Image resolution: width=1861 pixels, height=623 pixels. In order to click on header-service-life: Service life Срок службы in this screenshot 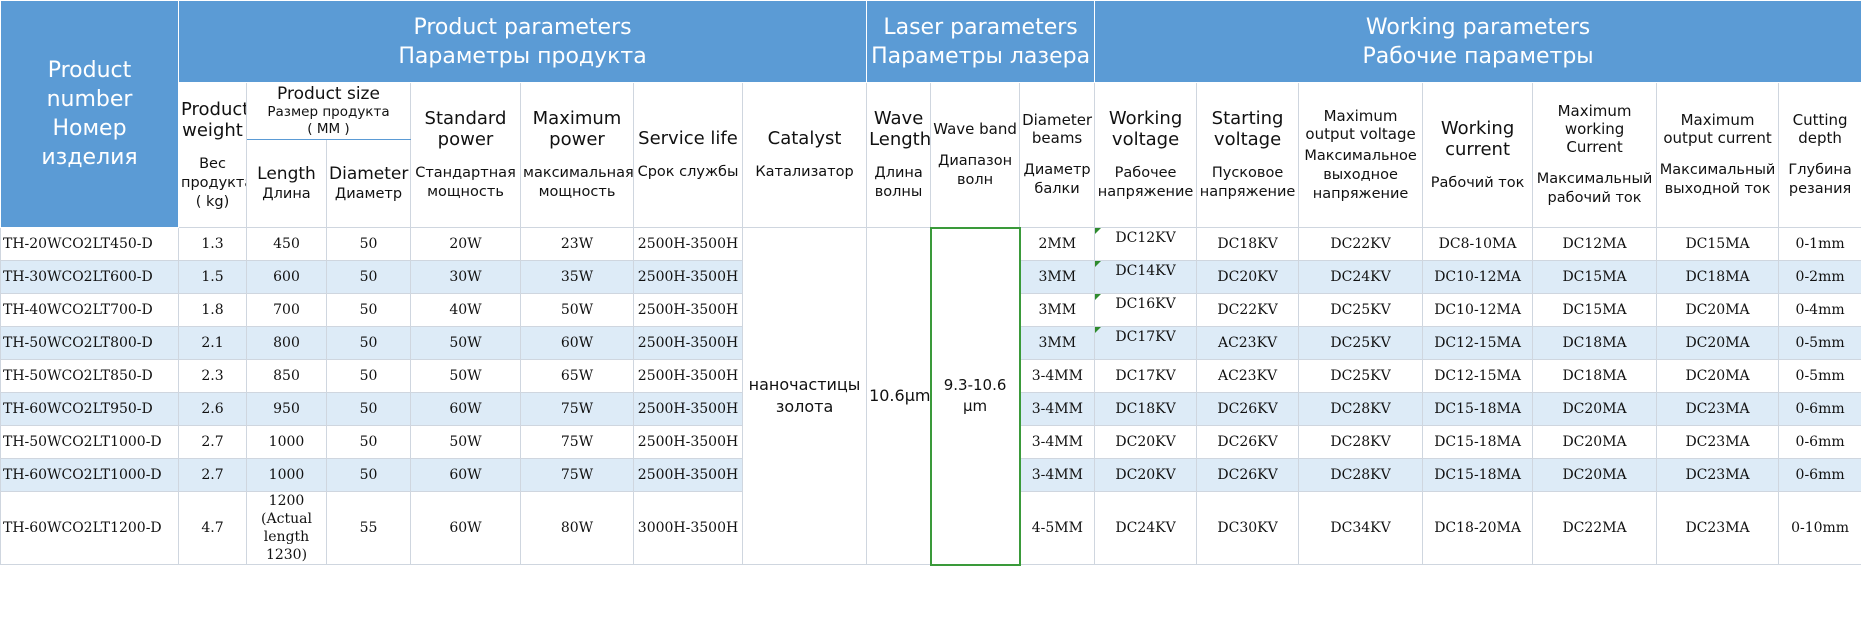, I will do `click(688, 155)`.